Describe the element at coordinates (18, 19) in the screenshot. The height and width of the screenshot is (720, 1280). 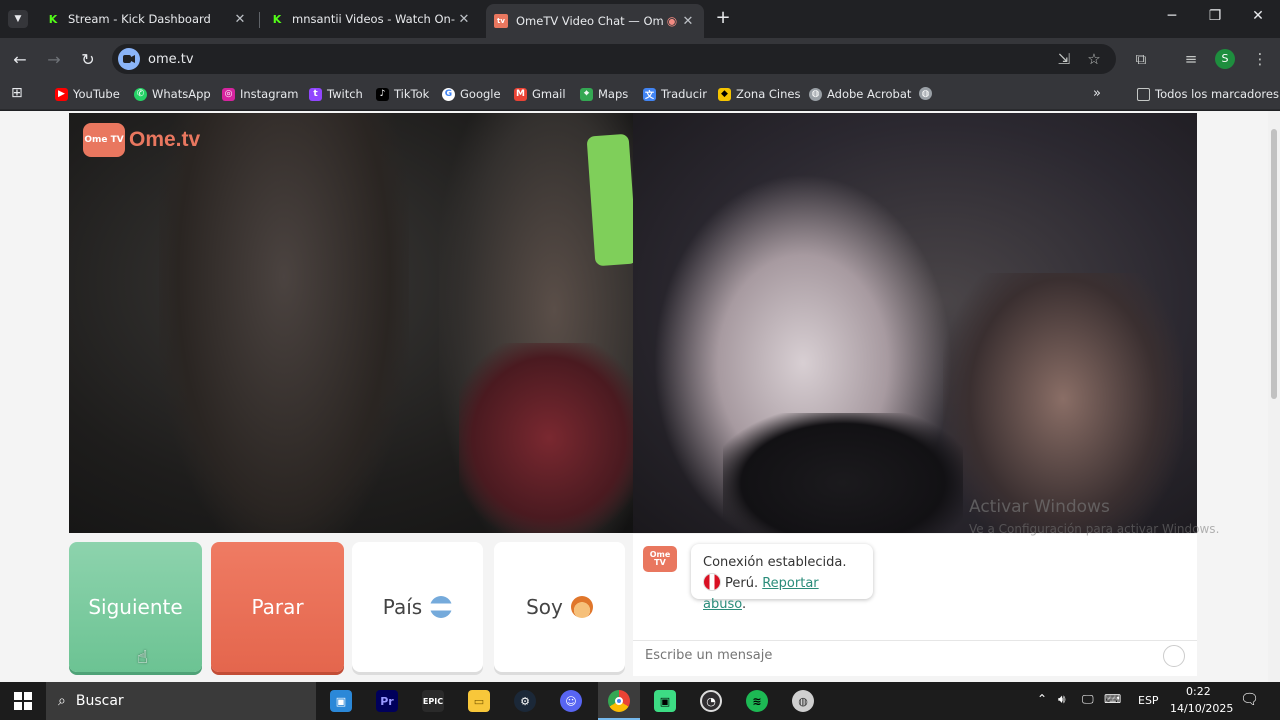
I see `tab-search-icon: ▼` at that location.